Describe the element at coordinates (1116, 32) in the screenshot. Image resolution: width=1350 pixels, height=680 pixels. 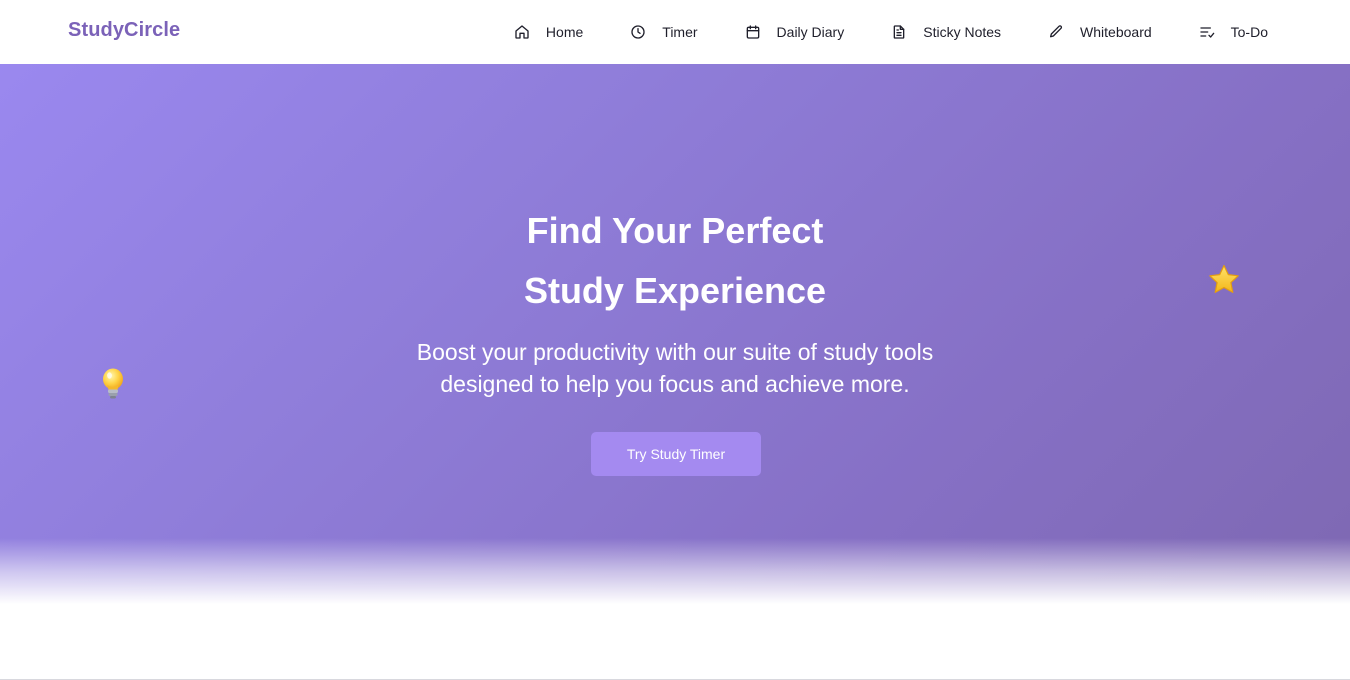
I see `nav-item-label: Whiteboard` at that location.